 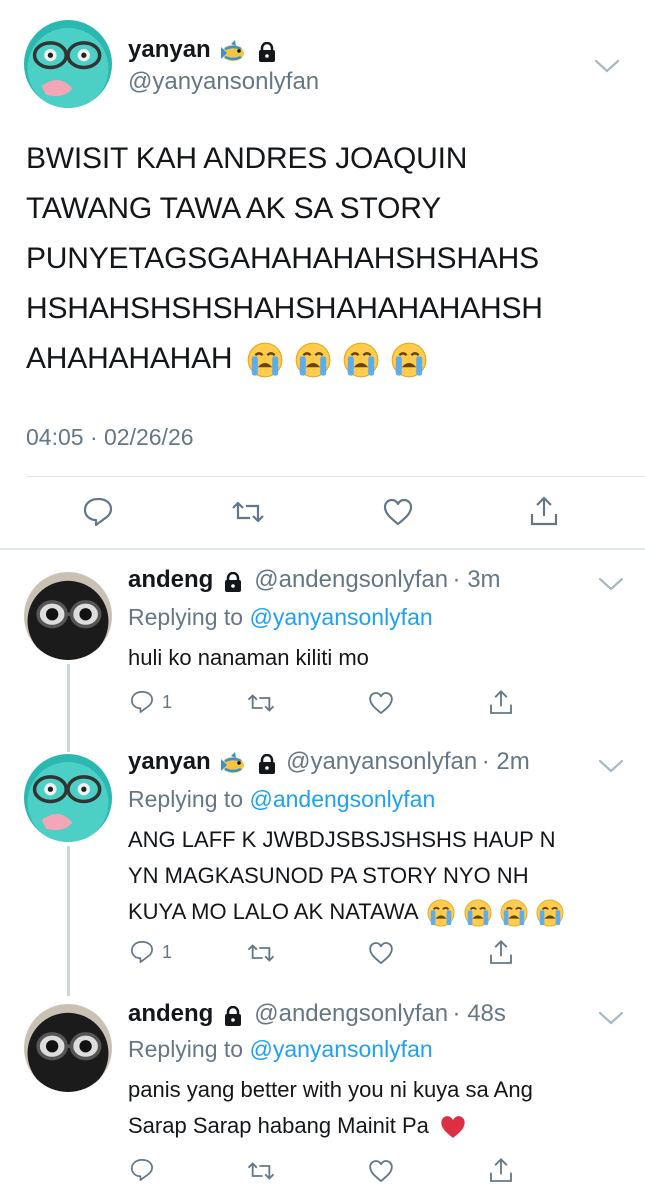 I want to click on replying-to: Replying to @andengsonlyfan, so click(x=281, y=799).